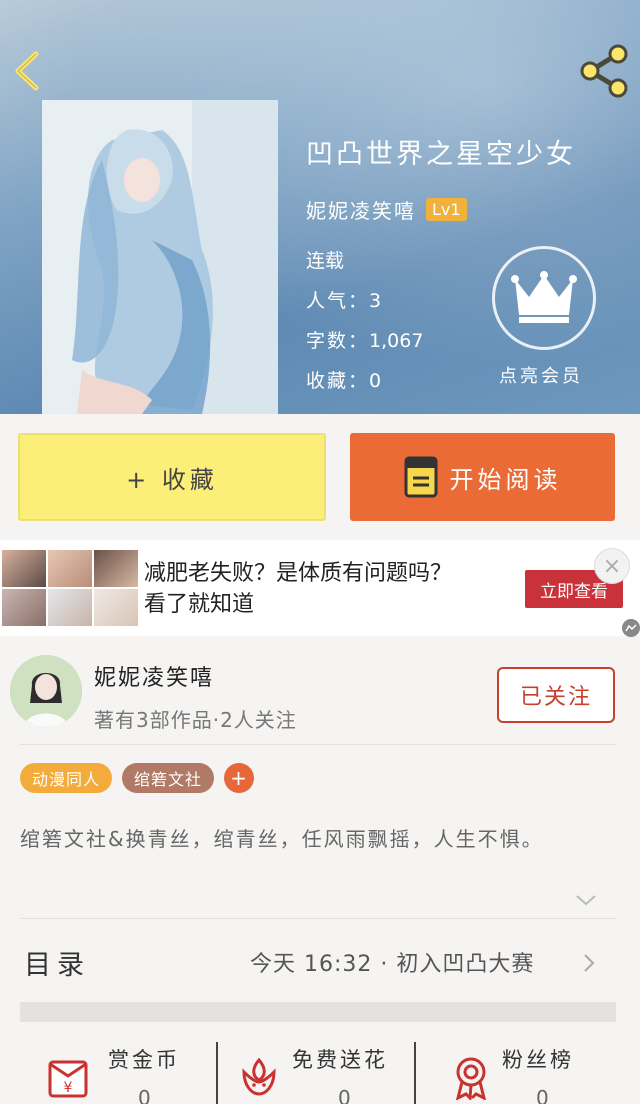  Describe the element at coordinates (396, 341) in the screenshot. I see `stat-value: 1,067` at that location.